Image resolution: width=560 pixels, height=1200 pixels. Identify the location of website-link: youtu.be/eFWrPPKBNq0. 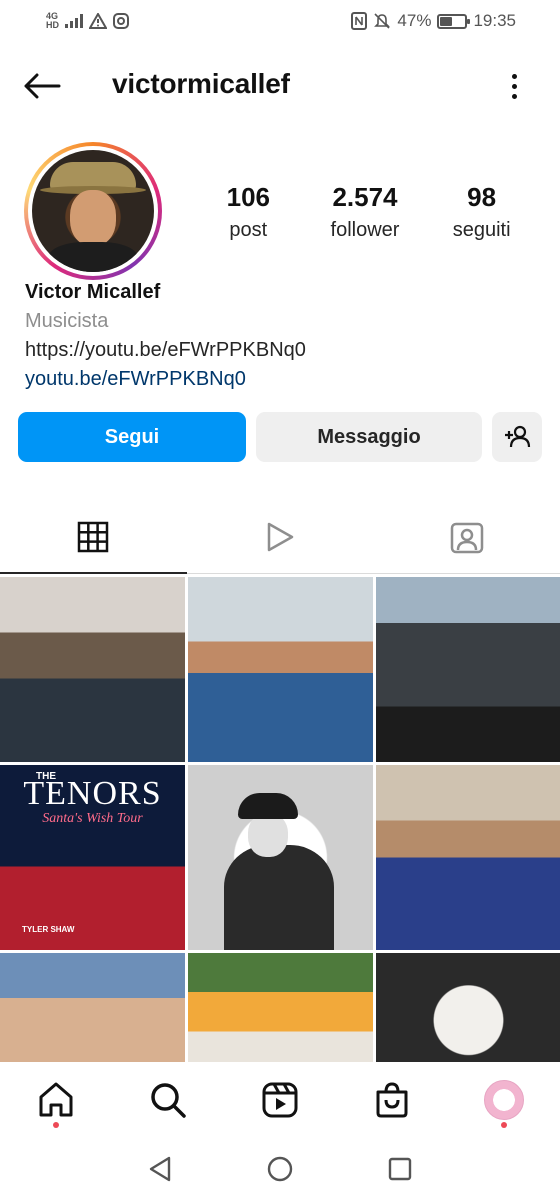
(280, 379).